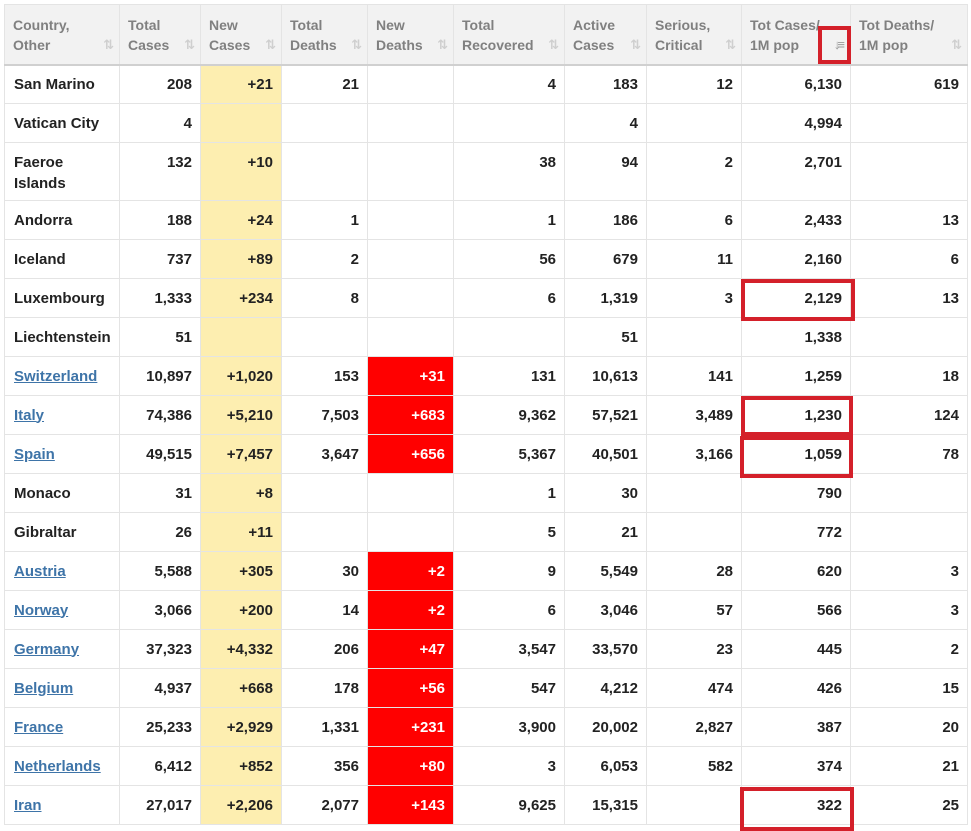 This screenshot has height=831, width=971. I want to click on country-cell: France, so click(62, 727).